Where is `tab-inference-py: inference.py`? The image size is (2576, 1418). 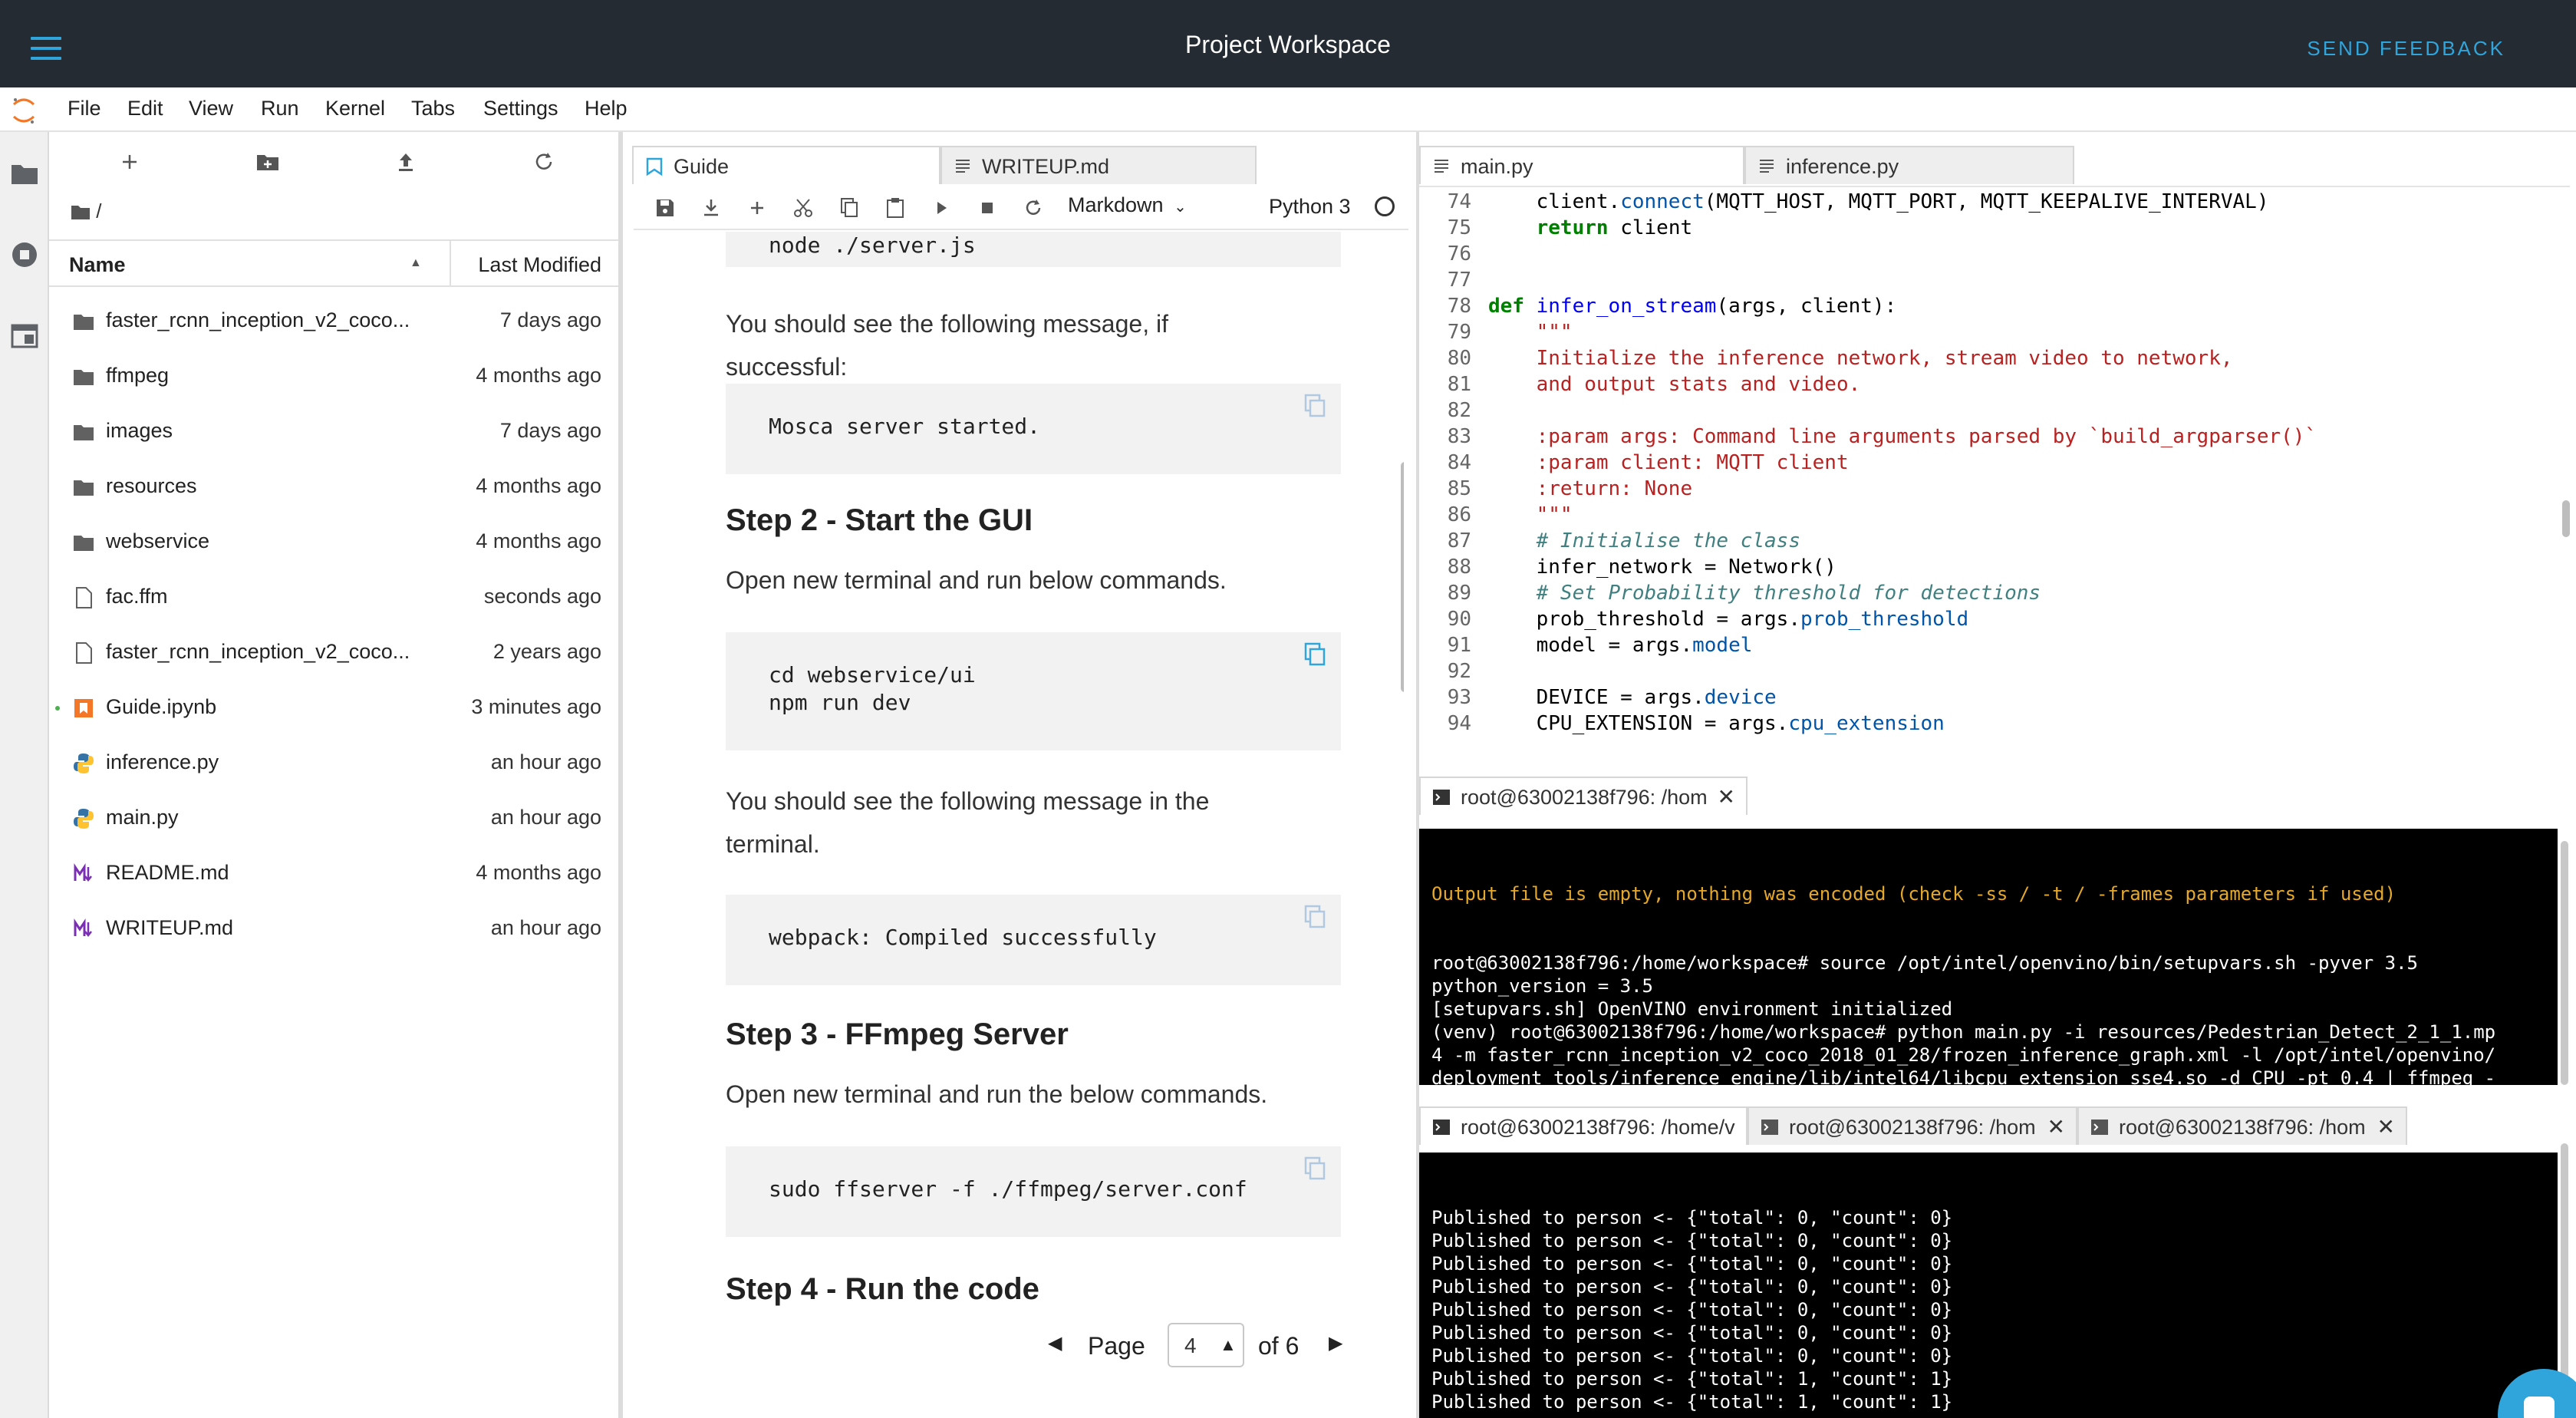 tab-inference-py: inference.py is located at coordinates (1909, 165).